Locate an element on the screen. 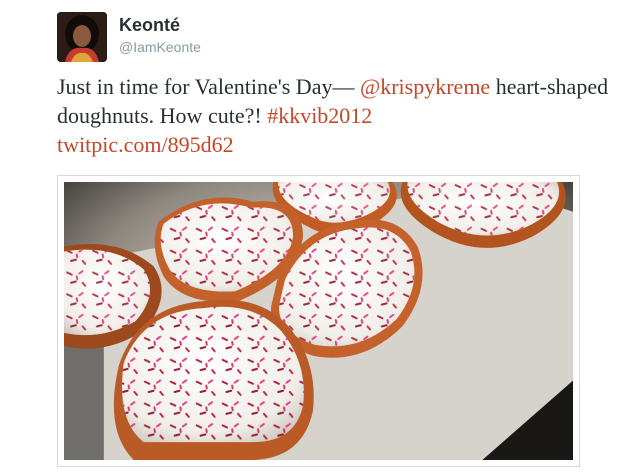 The image size is (640, 474). avatar is located at coordinates (82, 37).